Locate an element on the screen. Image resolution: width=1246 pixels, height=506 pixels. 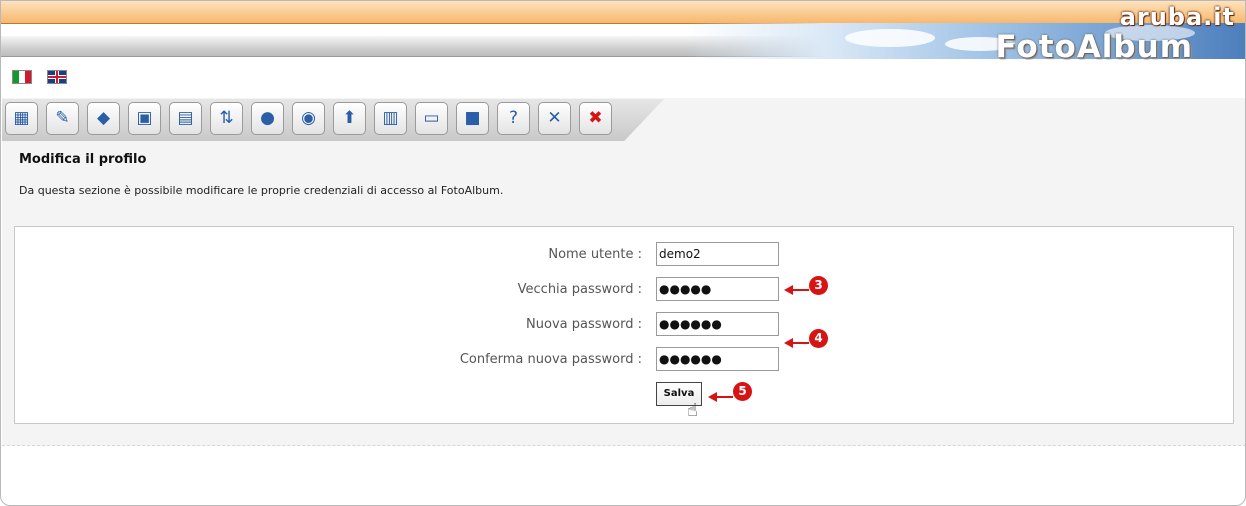
page-title: Modifica il profilo is located at coordinates (83, 159).